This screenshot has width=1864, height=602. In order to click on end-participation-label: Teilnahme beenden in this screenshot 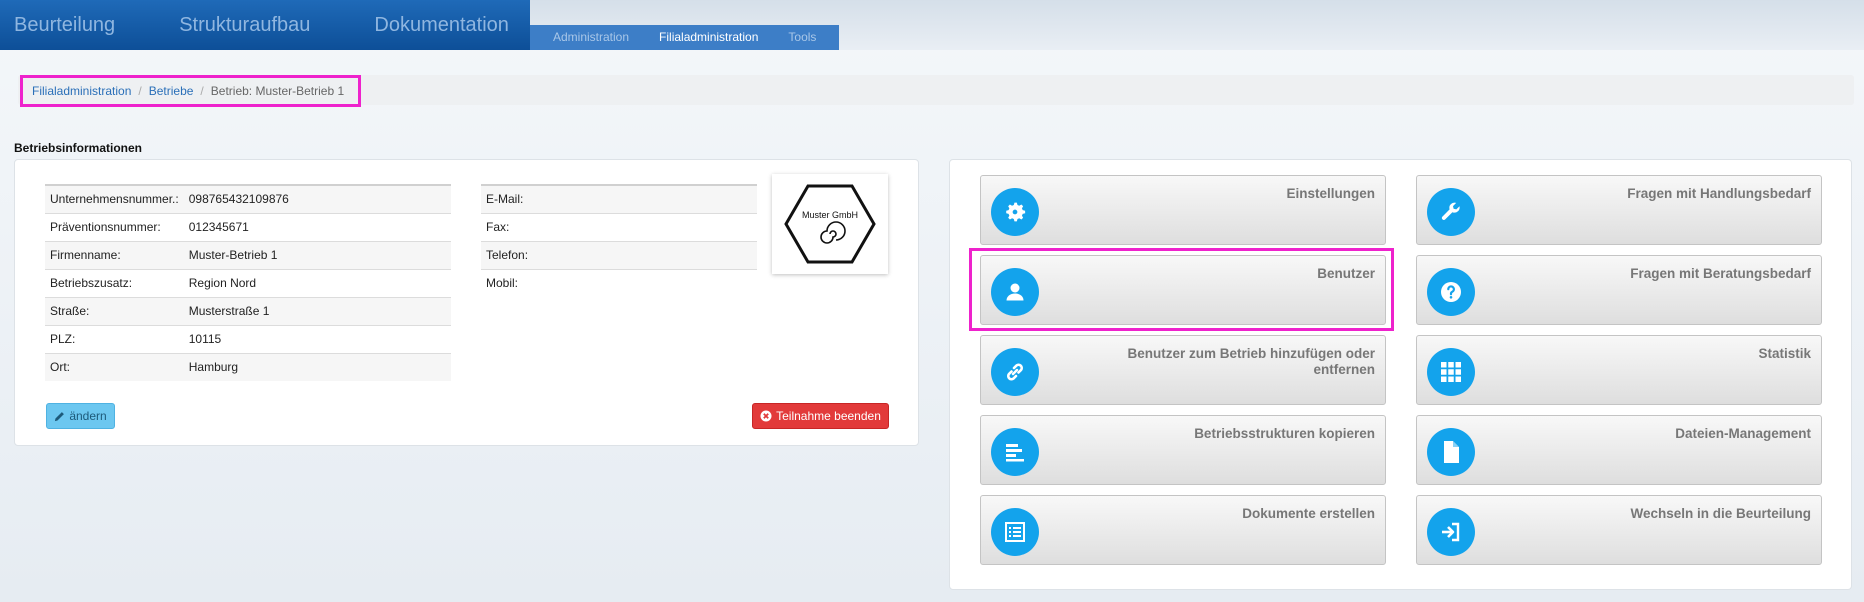, I will do `click(828, 416)`.